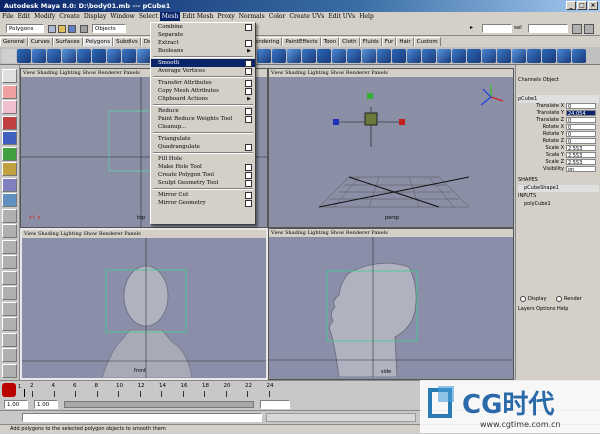 The height and width of the screenshot is (434, 600). Describe the element at coordinates (203, 35) in the screenshot. I see `menu-item-separate: Separate` at that location.